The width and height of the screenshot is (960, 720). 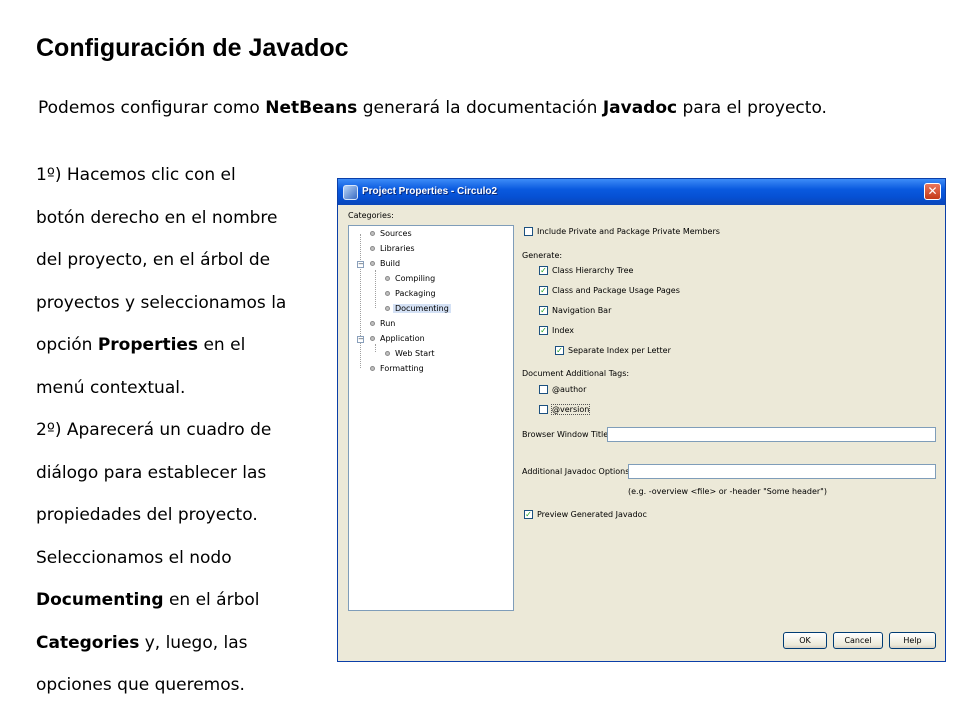 What do you see at coordinates (153, 260) in the screenshot?
I see `step-line: del proyecto, en el árbol de` at bounding box center [153, 260].